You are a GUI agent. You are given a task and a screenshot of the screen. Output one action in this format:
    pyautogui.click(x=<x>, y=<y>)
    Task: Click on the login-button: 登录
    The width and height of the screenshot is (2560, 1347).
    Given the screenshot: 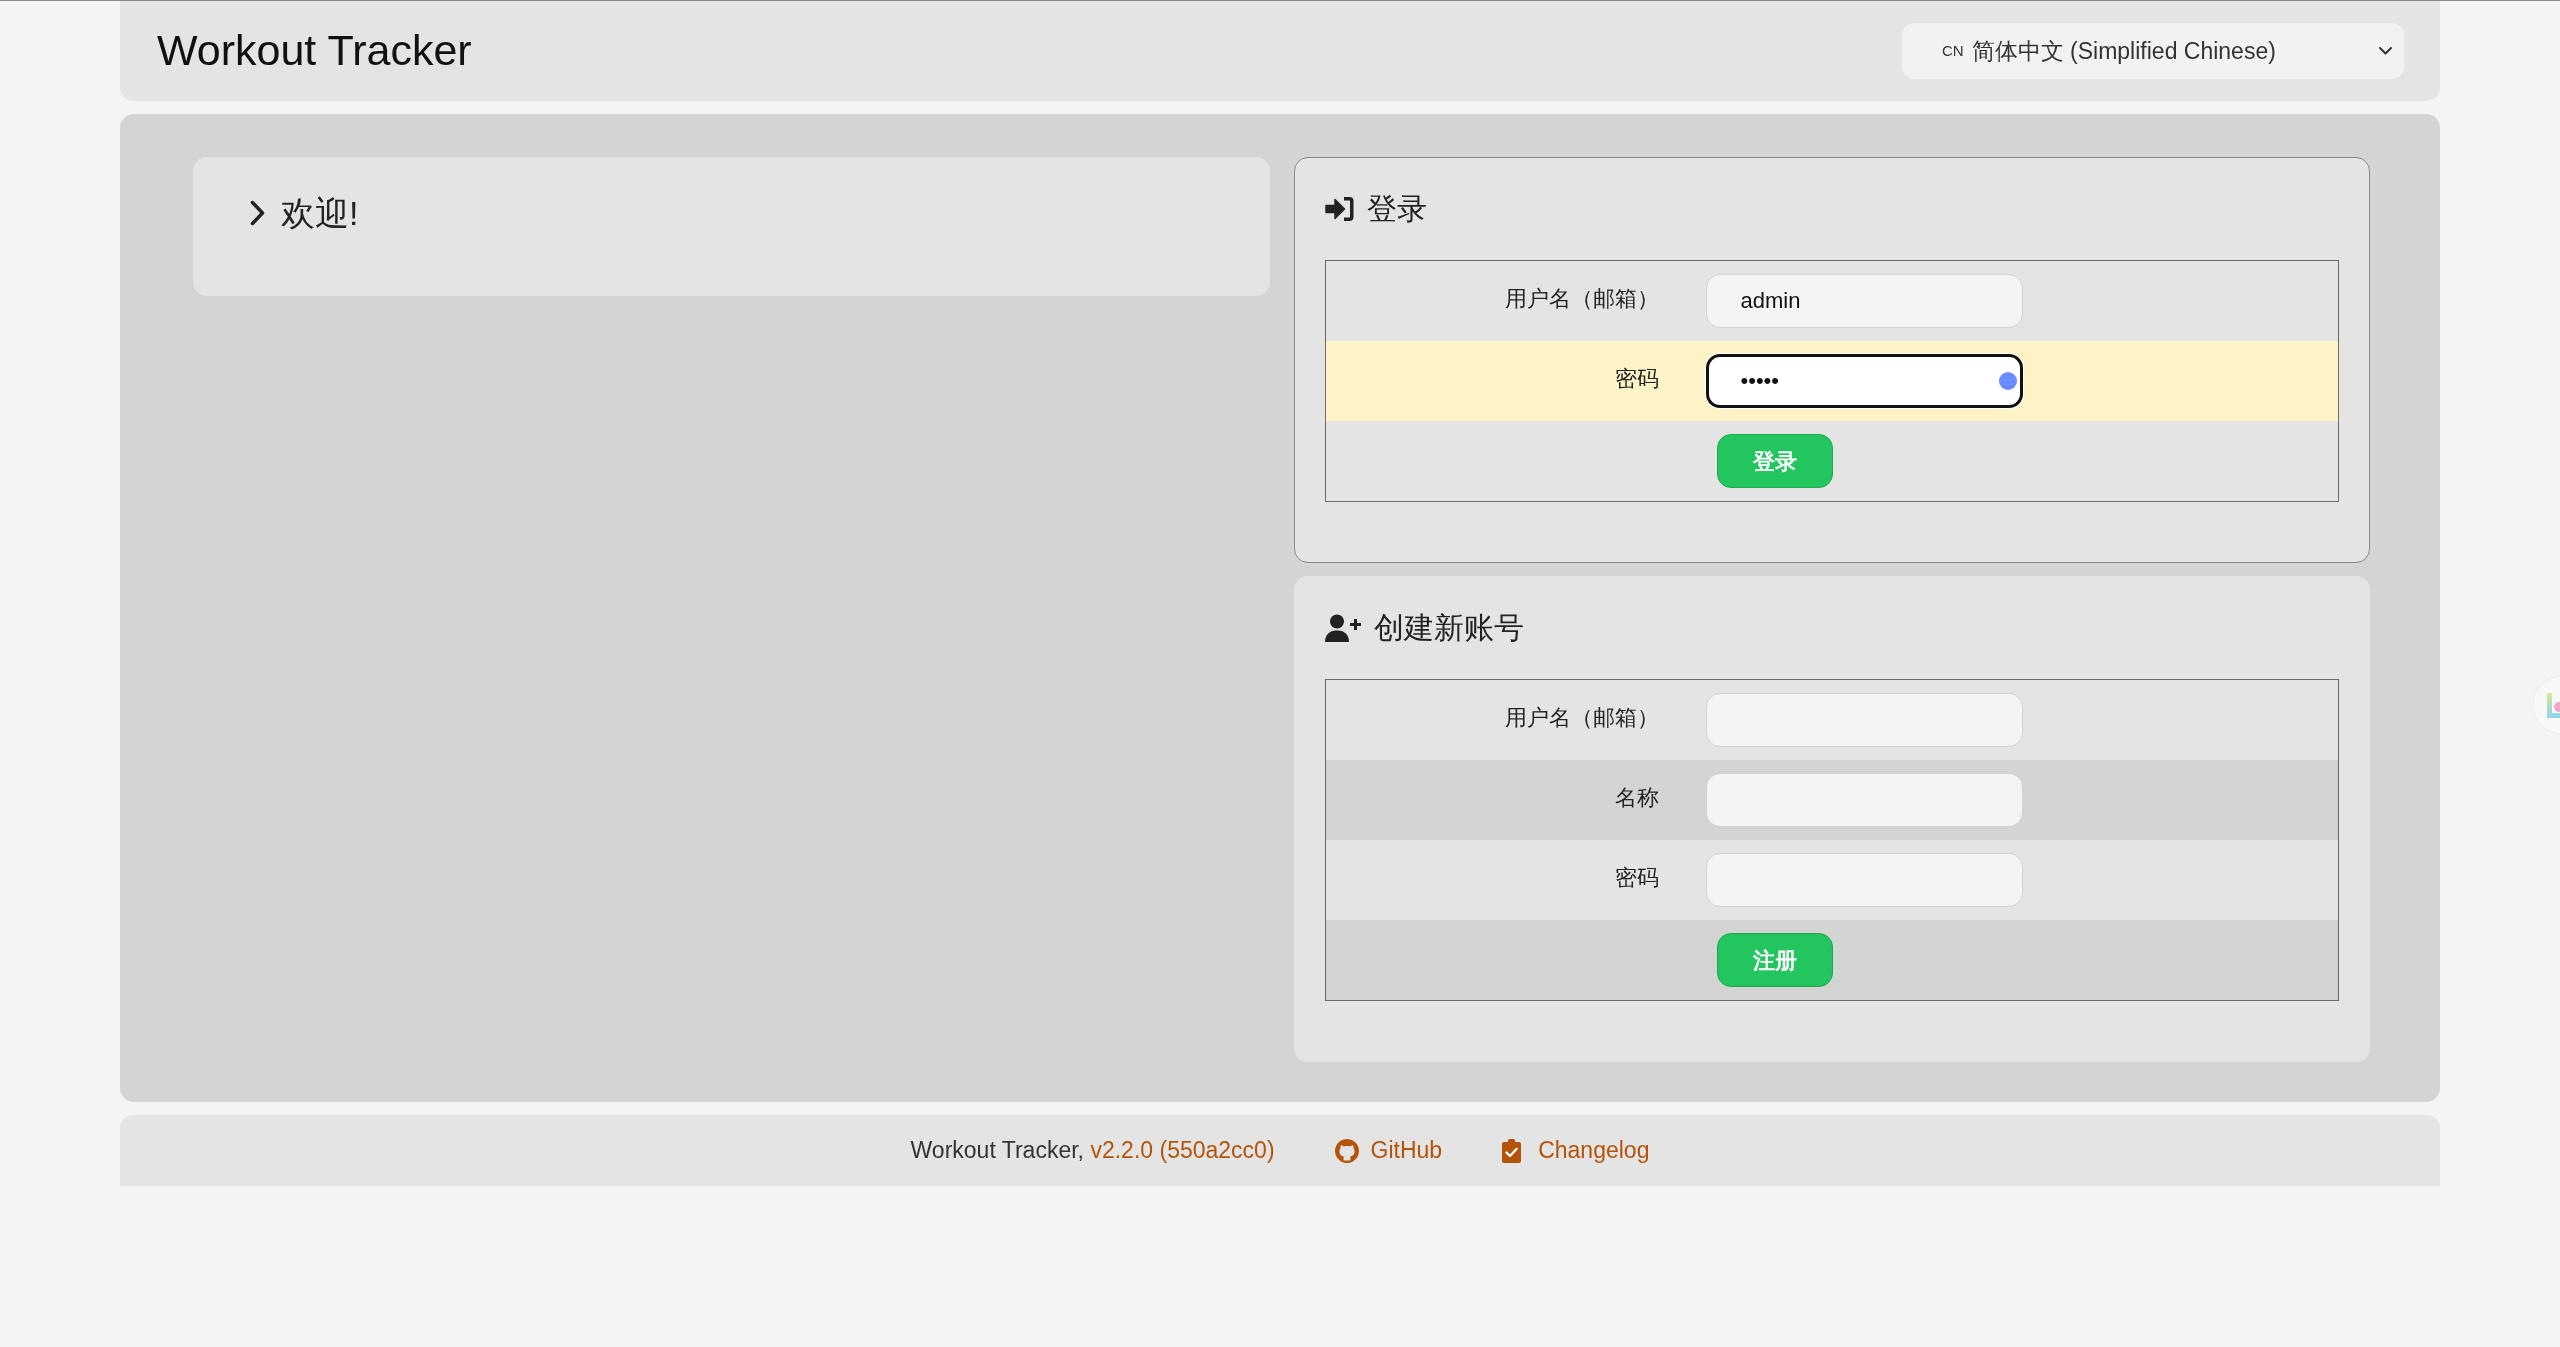 What is the action you would take?
    pyautogui.click(x=1774, y=461)
    